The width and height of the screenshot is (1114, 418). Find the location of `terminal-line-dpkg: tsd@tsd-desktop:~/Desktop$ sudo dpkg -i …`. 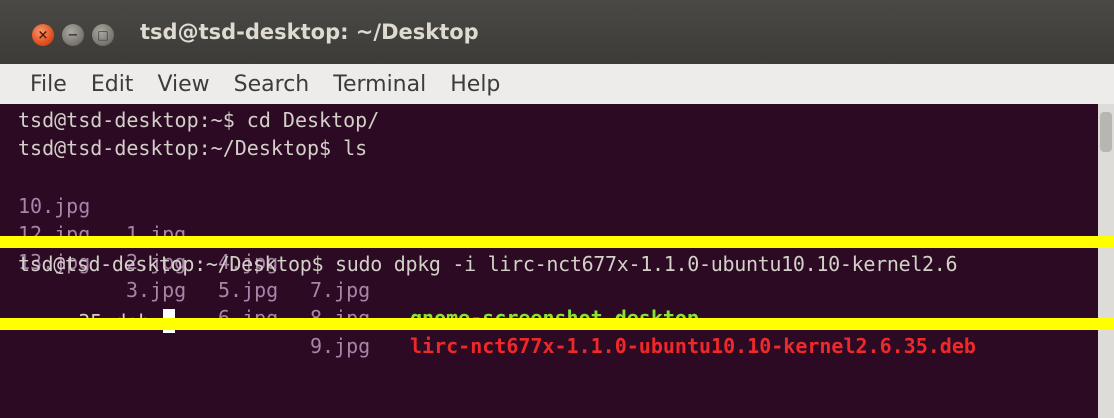

terminal-line-dpkg: tsd@tsd-desktop:~/Desktop$ sudo dpkg -i … is located at coordinates (488, 264).